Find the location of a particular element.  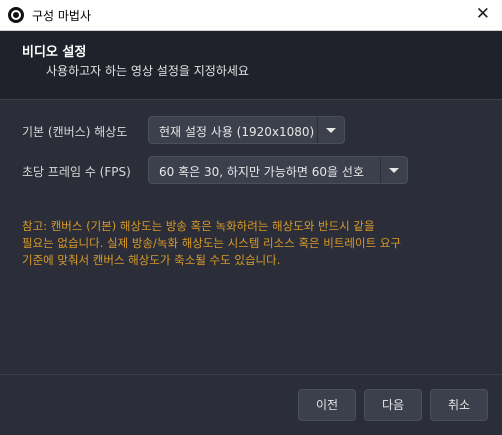

base-resolution-value: 현재 설정 사용 (1920x1080) is located at coordinates (237, 132).